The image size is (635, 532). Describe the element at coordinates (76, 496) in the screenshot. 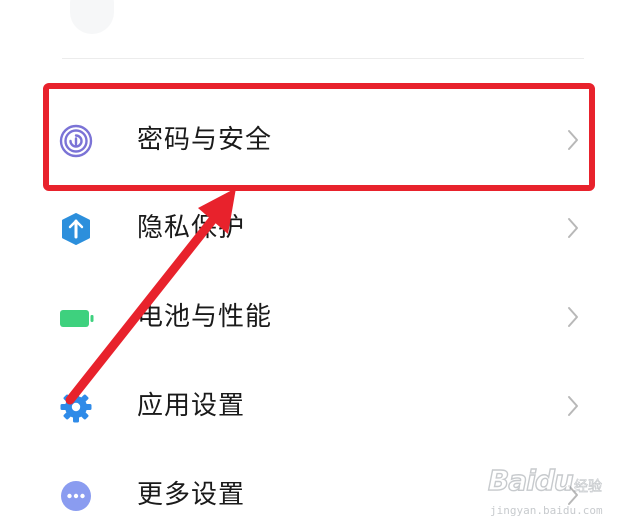

I see `more-dots-icon` at that location.